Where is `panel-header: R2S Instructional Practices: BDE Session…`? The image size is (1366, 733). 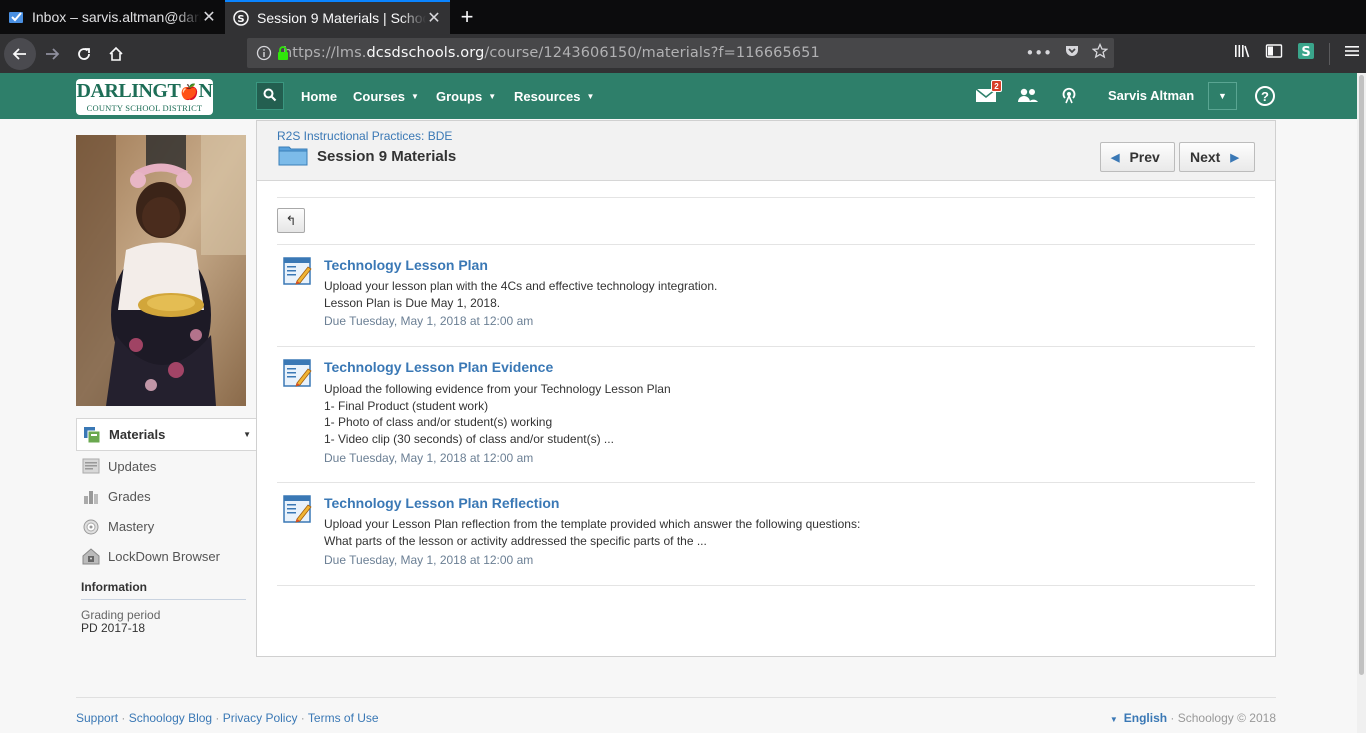 panel-header: R2S Instructional Practices: BDE Session… is located at coordinates (766, 151).